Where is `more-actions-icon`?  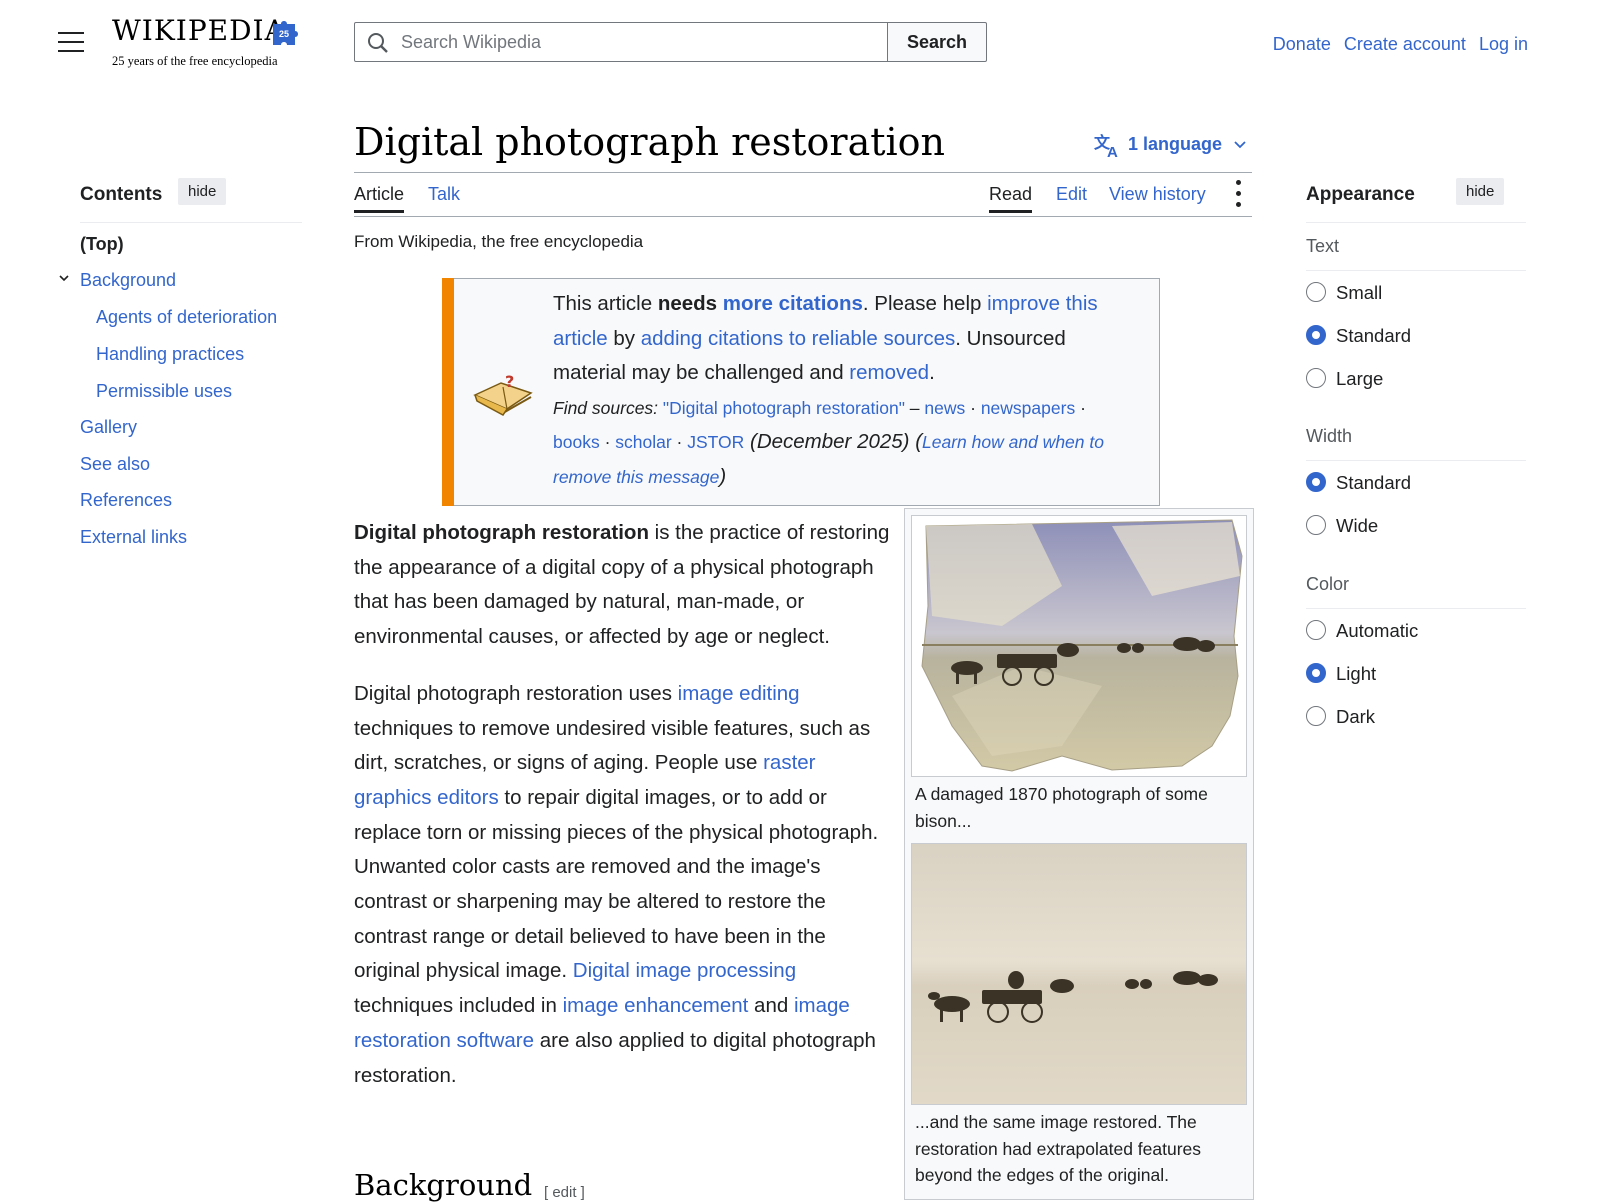
more-actions-icon is located at coordinates (1239, 195).